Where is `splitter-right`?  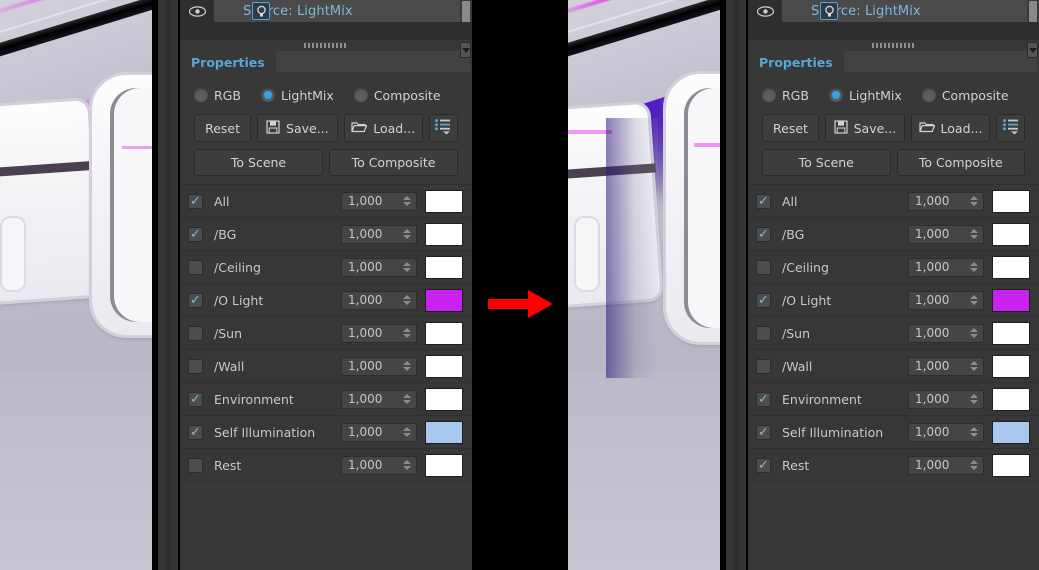
splitter-right is located at coordinates (736, 285).